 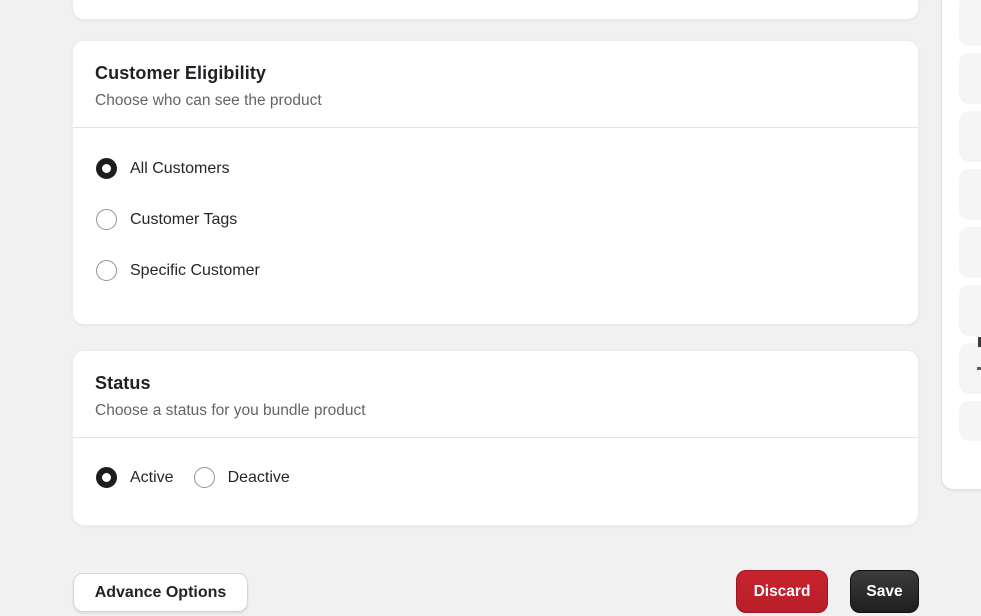 What do you see at coordinates (230, 410) in the screenshot?
I see `status-subtitle: Choose a status for you bundle product` at bounding box center [230, 410].